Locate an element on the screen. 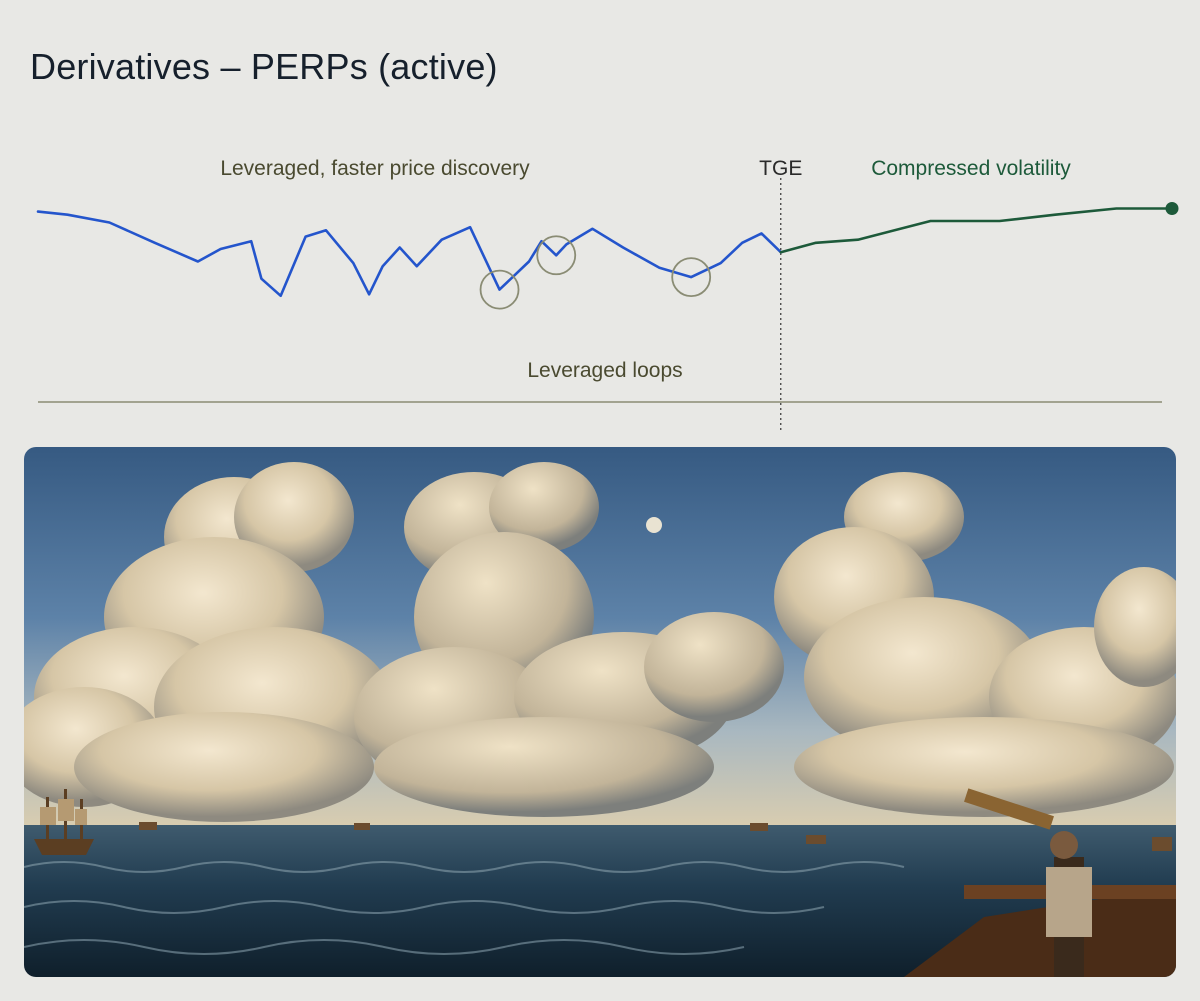  pre-tge-annotation: Leveraged, faster price discovery is located at coordinates (375, 168).